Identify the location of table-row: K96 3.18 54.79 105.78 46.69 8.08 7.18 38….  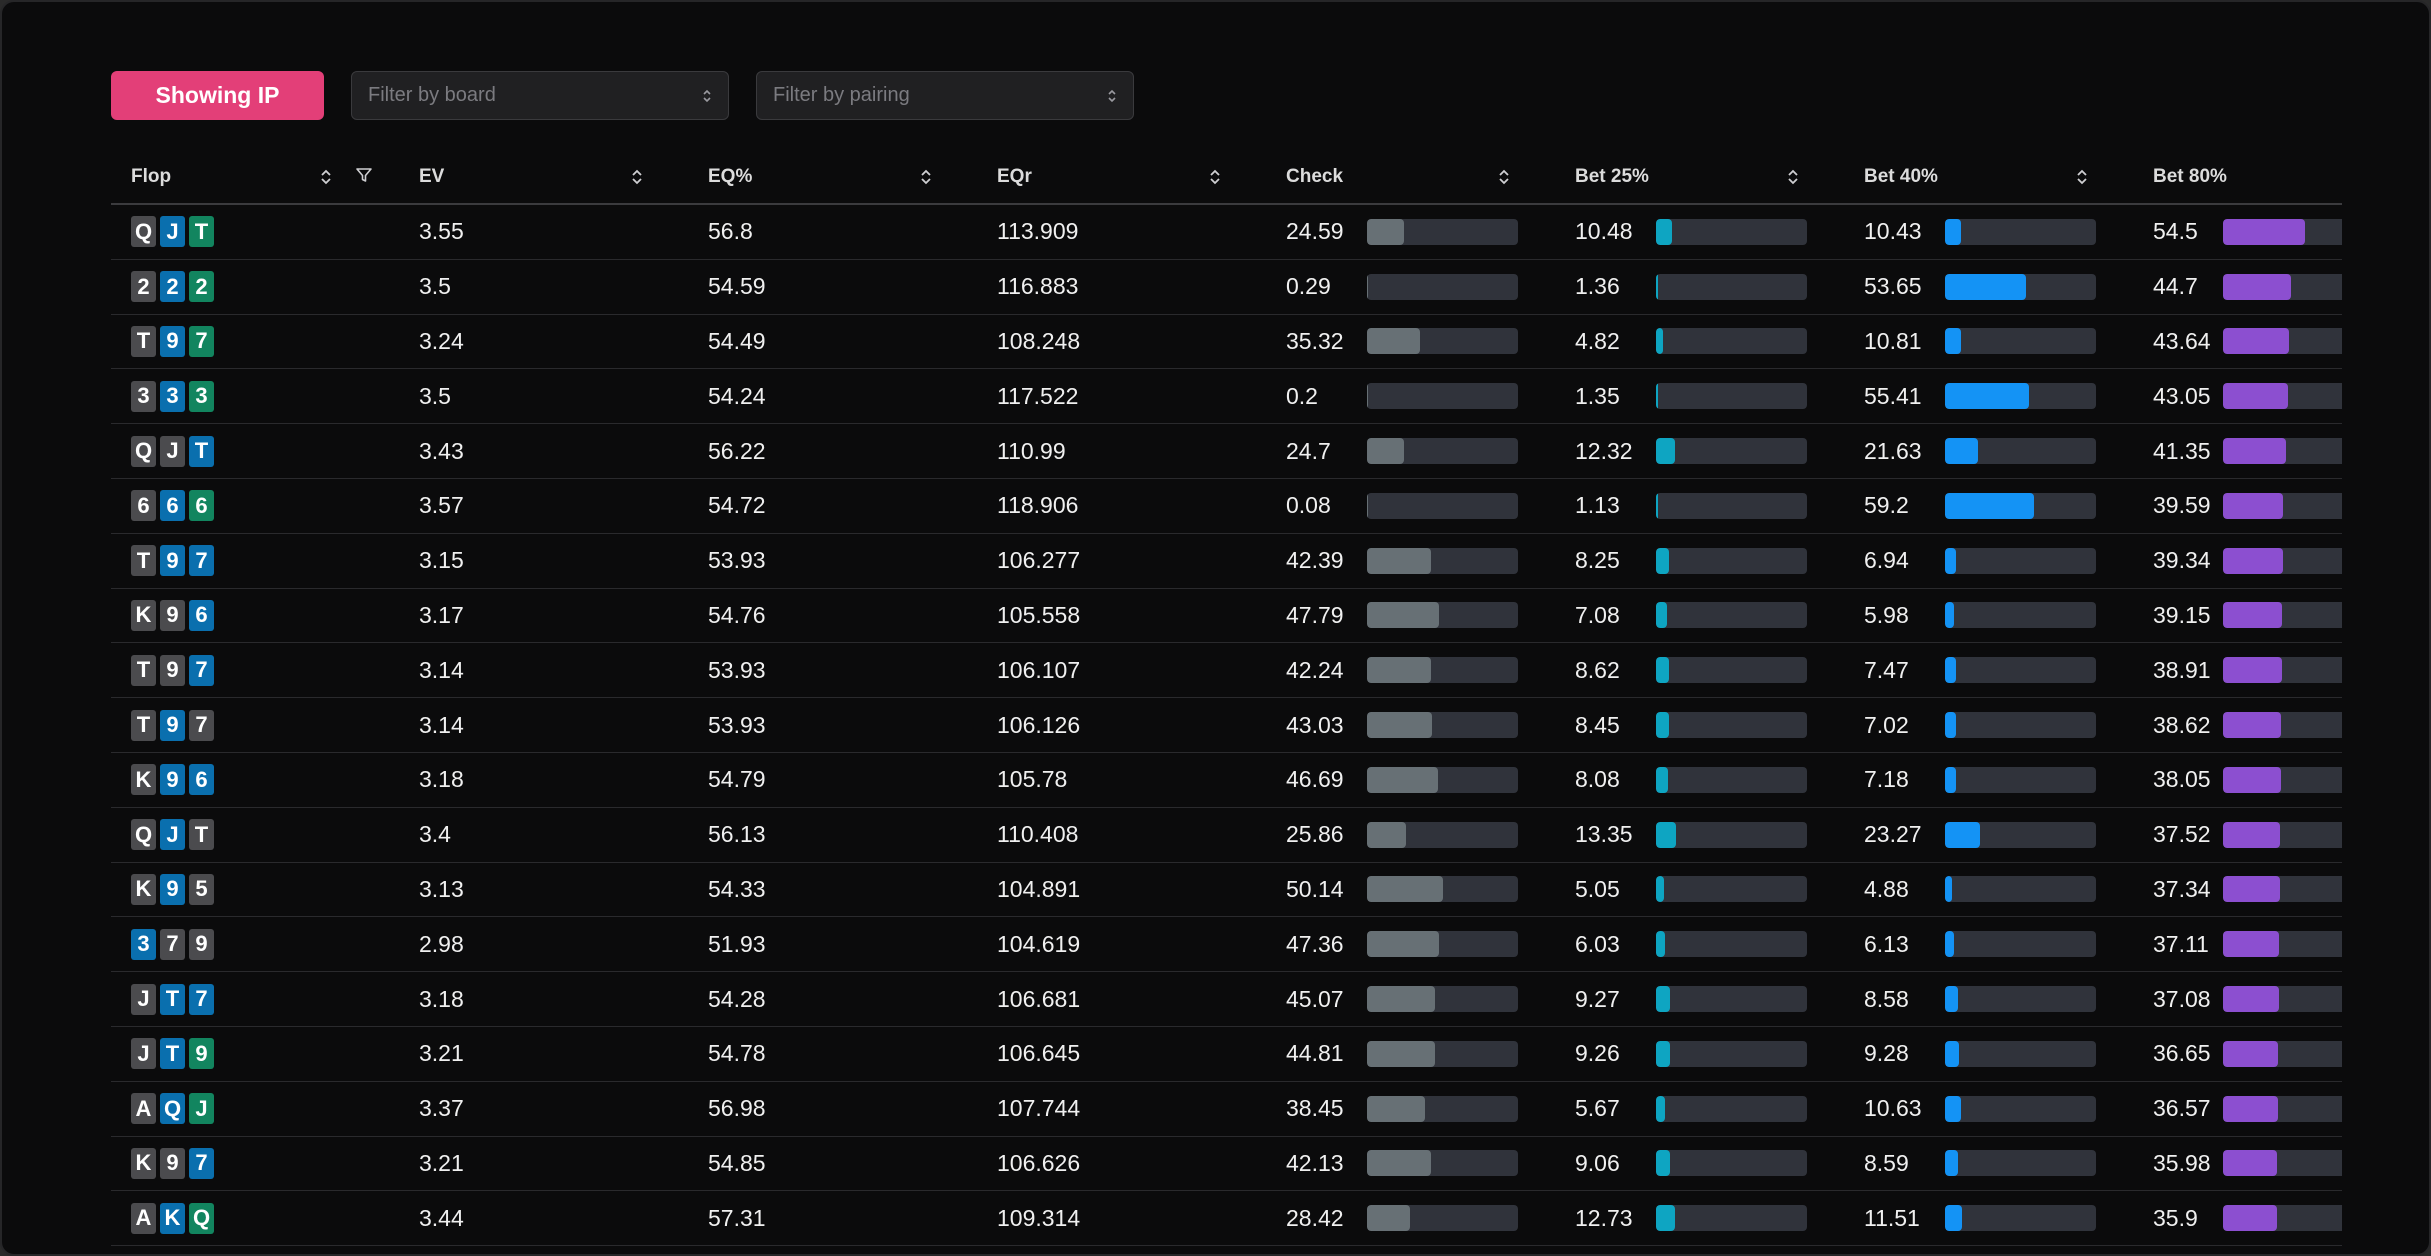
(1226, 780).